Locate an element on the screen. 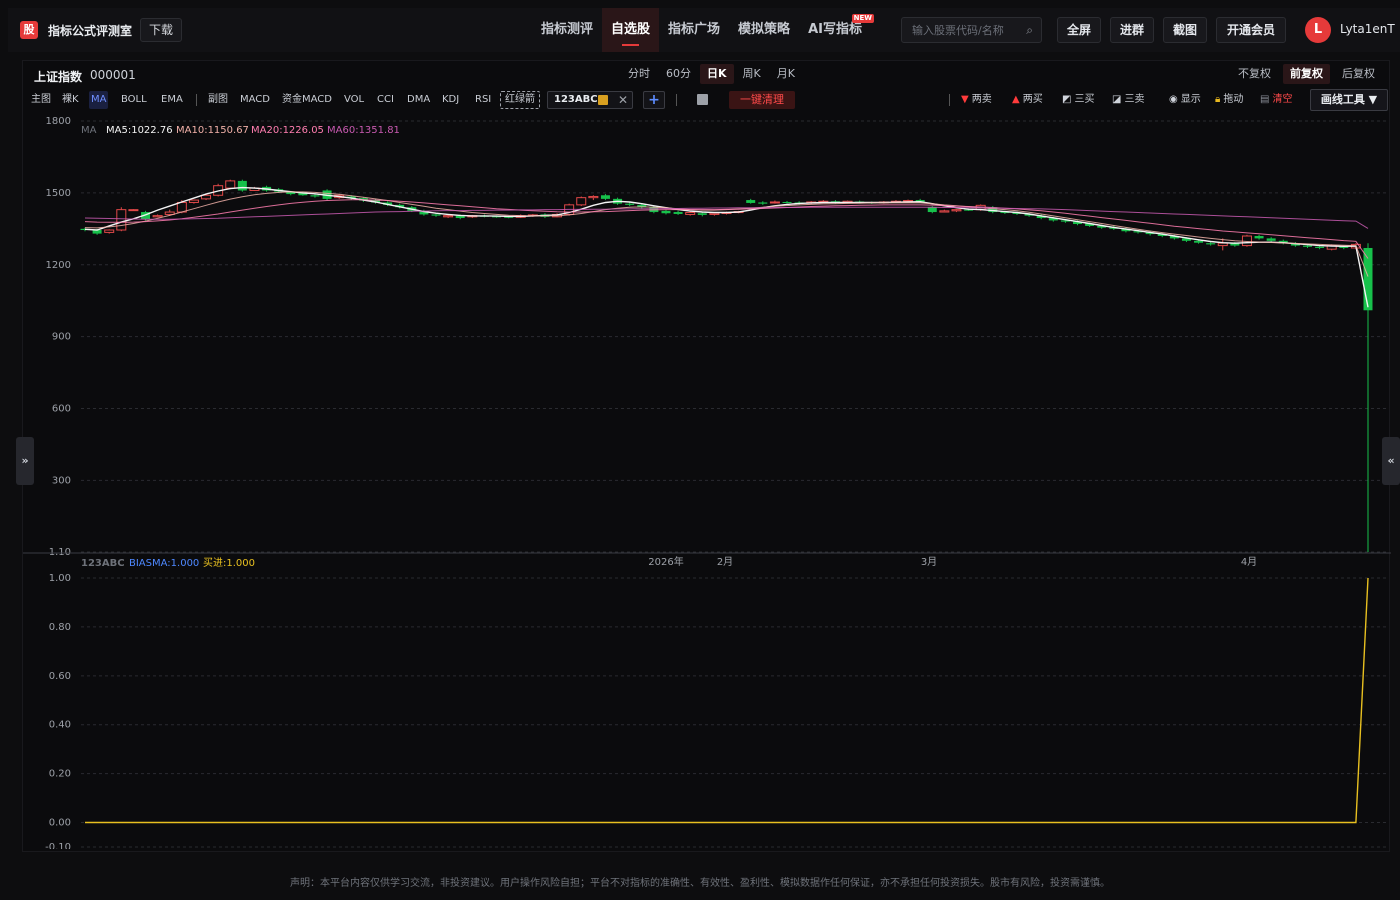 This screenshot has height=900, width=1400. main-nav: 指标测评 自选股 指标广场 模拟策略 AI写指标 NEW is located at coordinates (704, 30).